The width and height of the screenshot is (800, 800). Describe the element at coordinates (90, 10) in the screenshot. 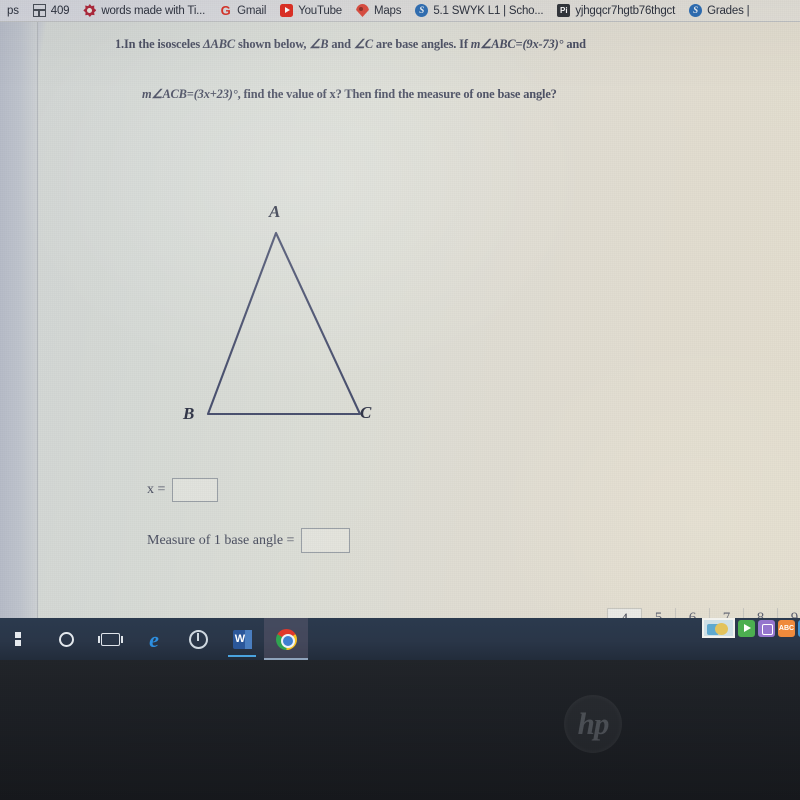

I see `flower-icon` at that location.